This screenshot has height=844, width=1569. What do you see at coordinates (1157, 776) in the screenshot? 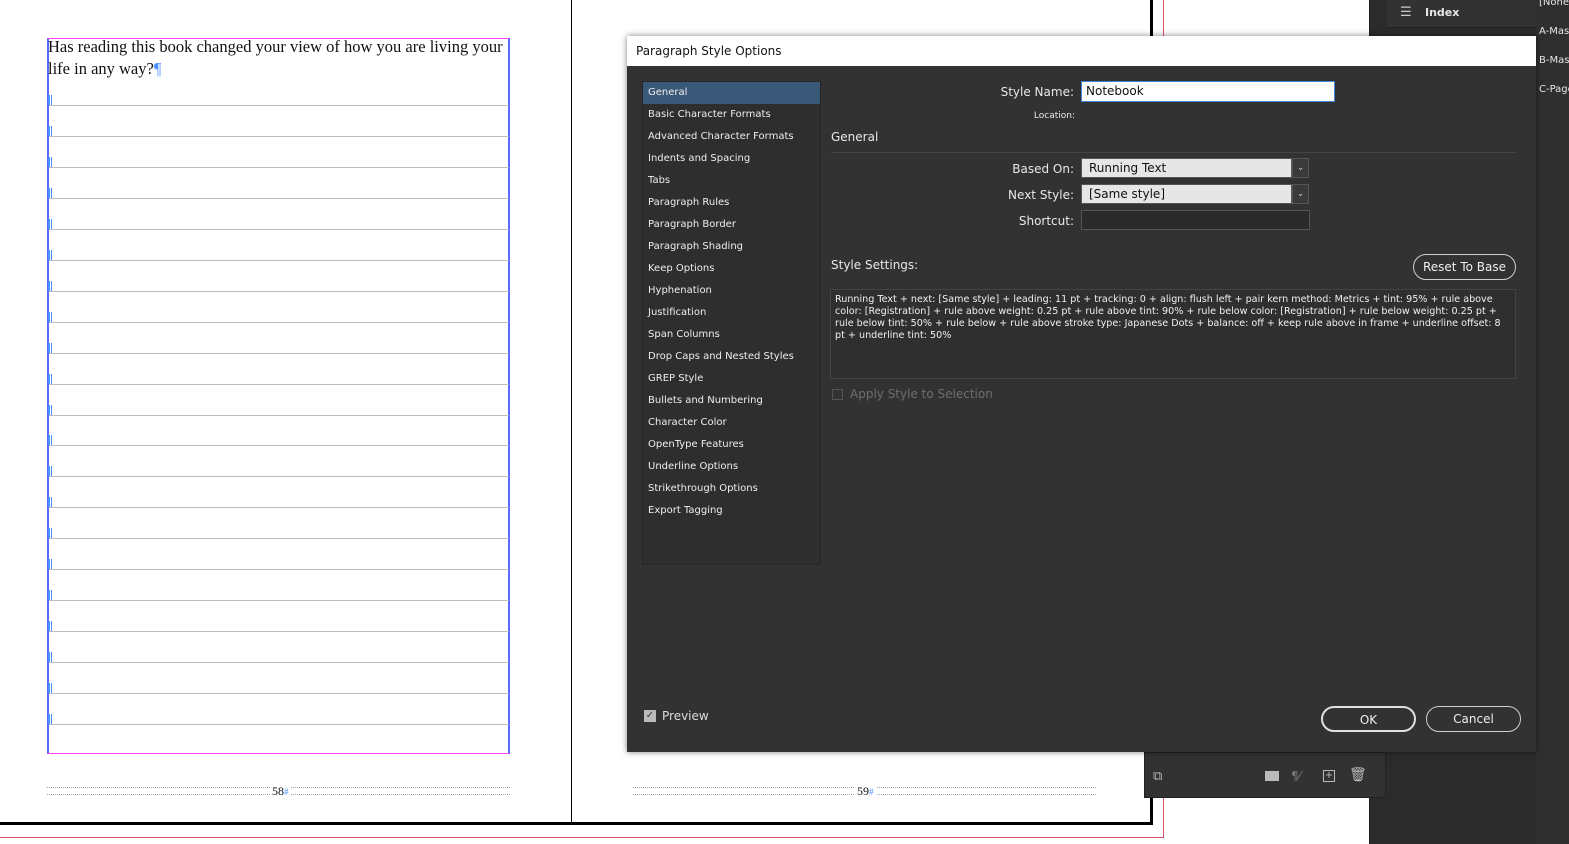
I see `load-styles-icon: ⧉` at bounding box center [1157, 776].